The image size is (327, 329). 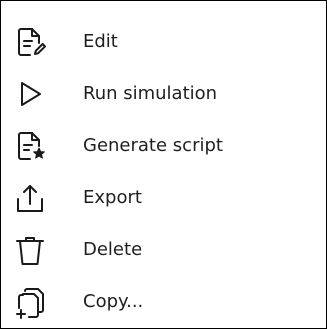 I want to click on trash-icon, so click(x=30, y=250).